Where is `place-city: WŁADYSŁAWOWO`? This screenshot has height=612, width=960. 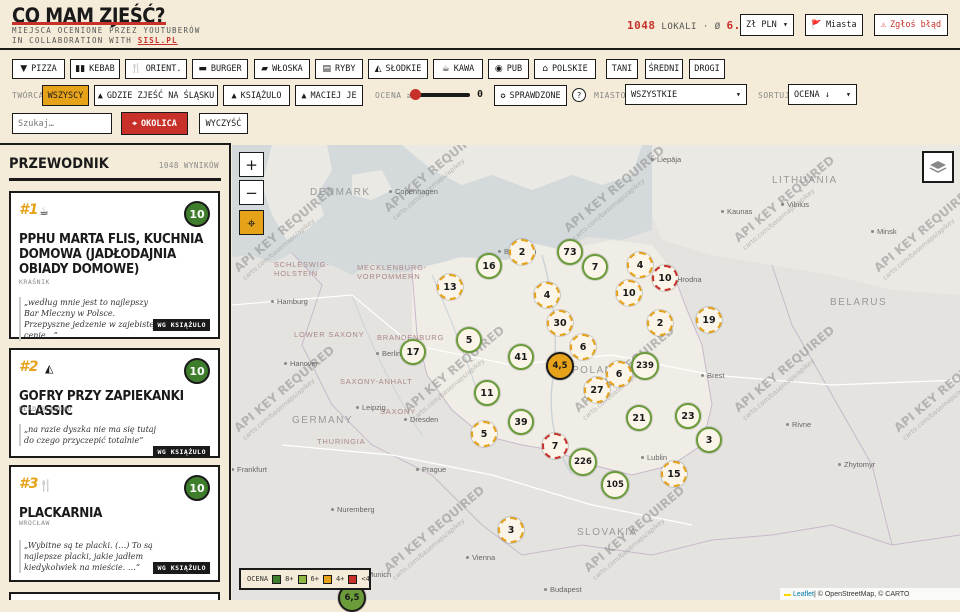 place-city: WŁADYSŁAWOWO is located at coordinates (45, 409).